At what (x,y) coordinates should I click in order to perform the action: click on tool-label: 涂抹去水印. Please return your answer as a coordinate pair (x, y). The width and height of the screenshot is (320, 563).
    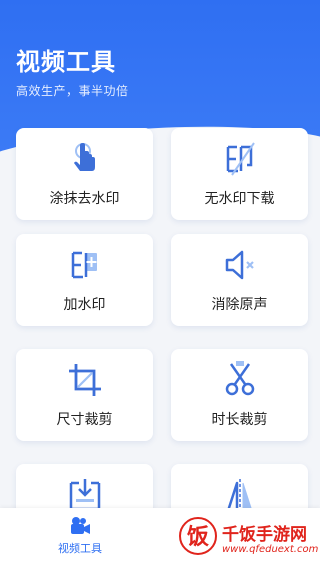
    Looking at the image, I should click on (84, 199).